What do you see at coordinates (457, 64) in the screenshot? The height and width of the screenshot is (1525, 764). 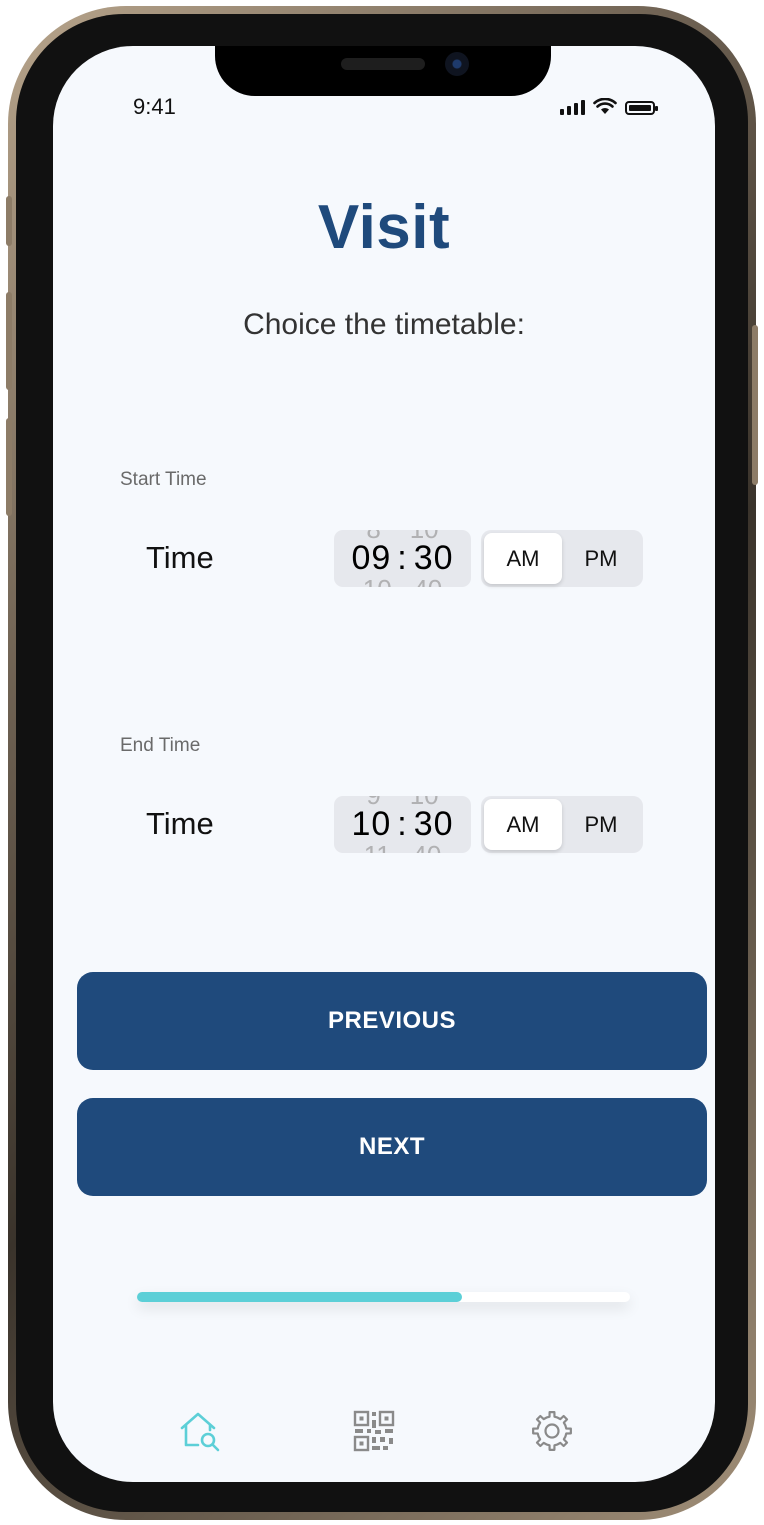 I see `front-camera` at bounding box center [457, 64].